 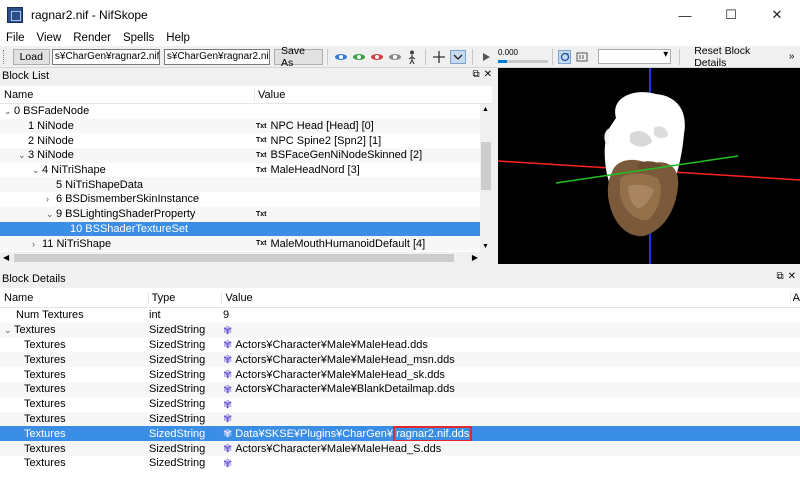 What do you see at coordinates (522, 56) in the screenshot?
I see `animation-slider: 0.000` at bounding box center [522, 56].